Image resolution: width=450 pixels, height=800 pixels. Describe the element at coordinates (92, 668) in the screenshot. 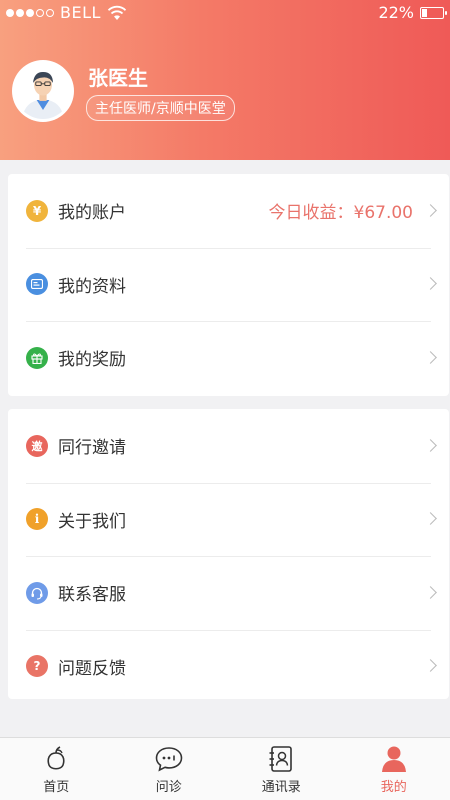

I see `menu-item-label: 问题反馈` at that location.